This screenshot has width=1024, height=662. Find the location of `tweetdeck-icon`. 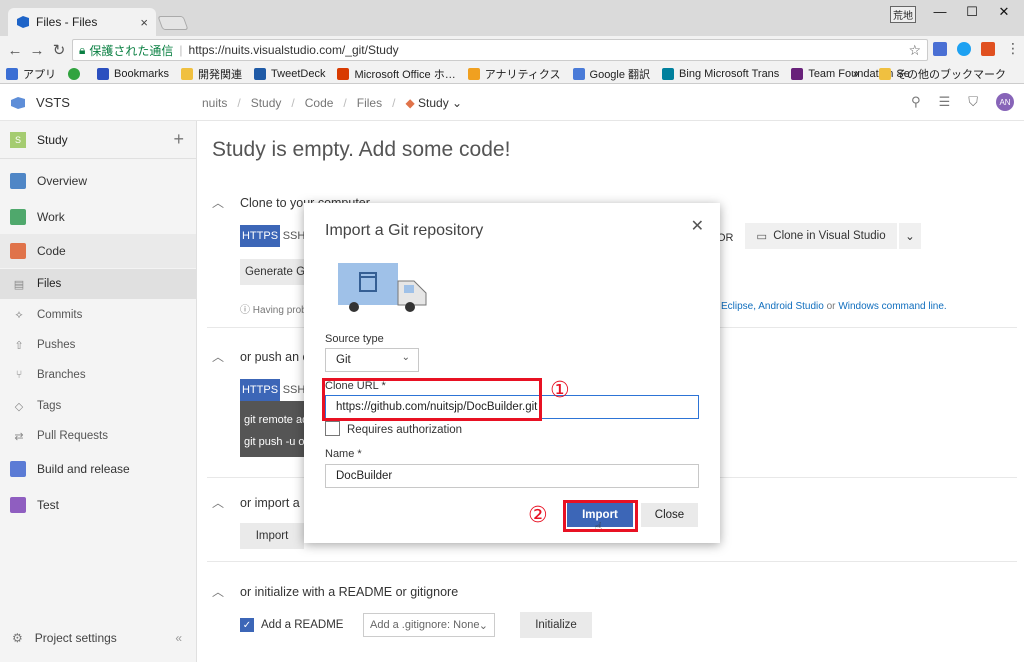

tweetdeck-icon is located at coordinates (260, 73).